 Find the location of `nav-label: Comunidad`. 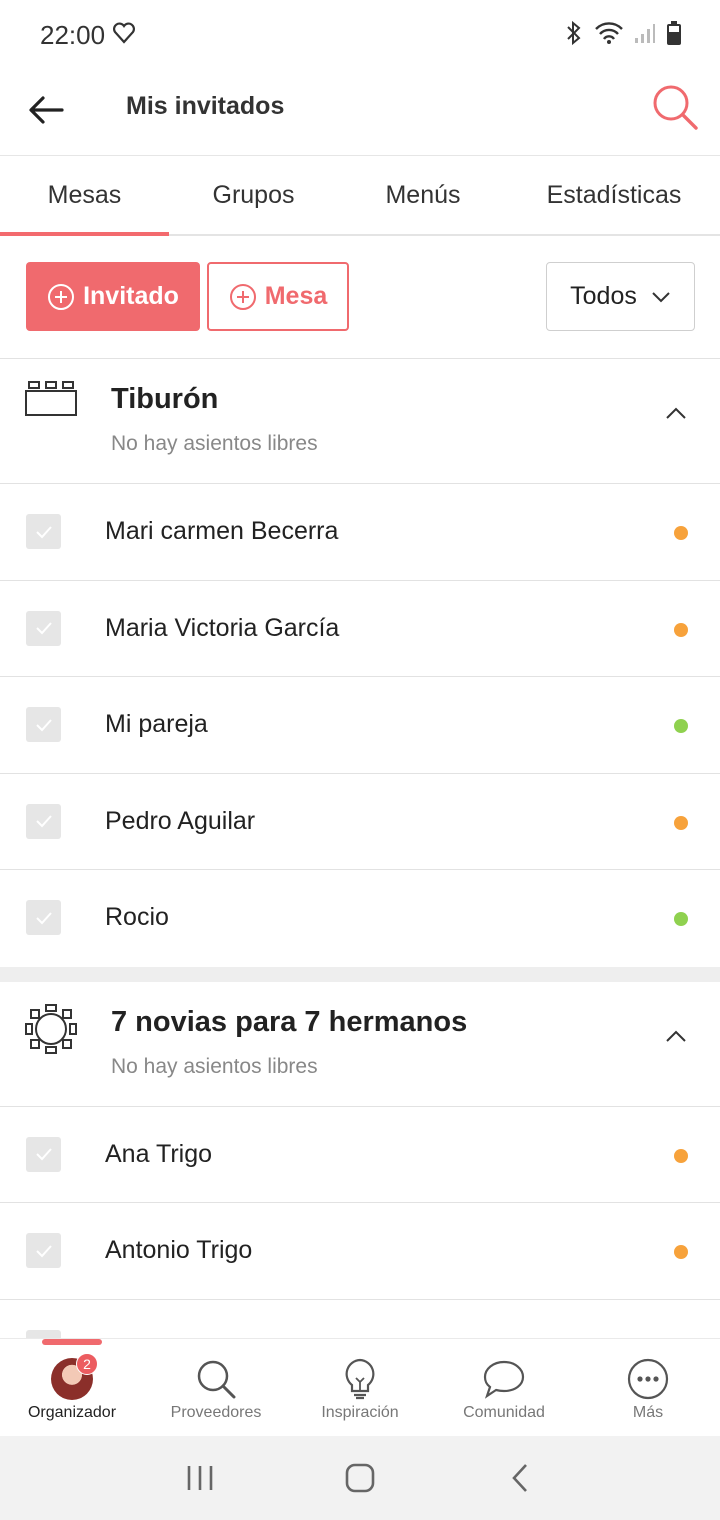

nav-label: Comunidad is located at coordinates (504, 1412).